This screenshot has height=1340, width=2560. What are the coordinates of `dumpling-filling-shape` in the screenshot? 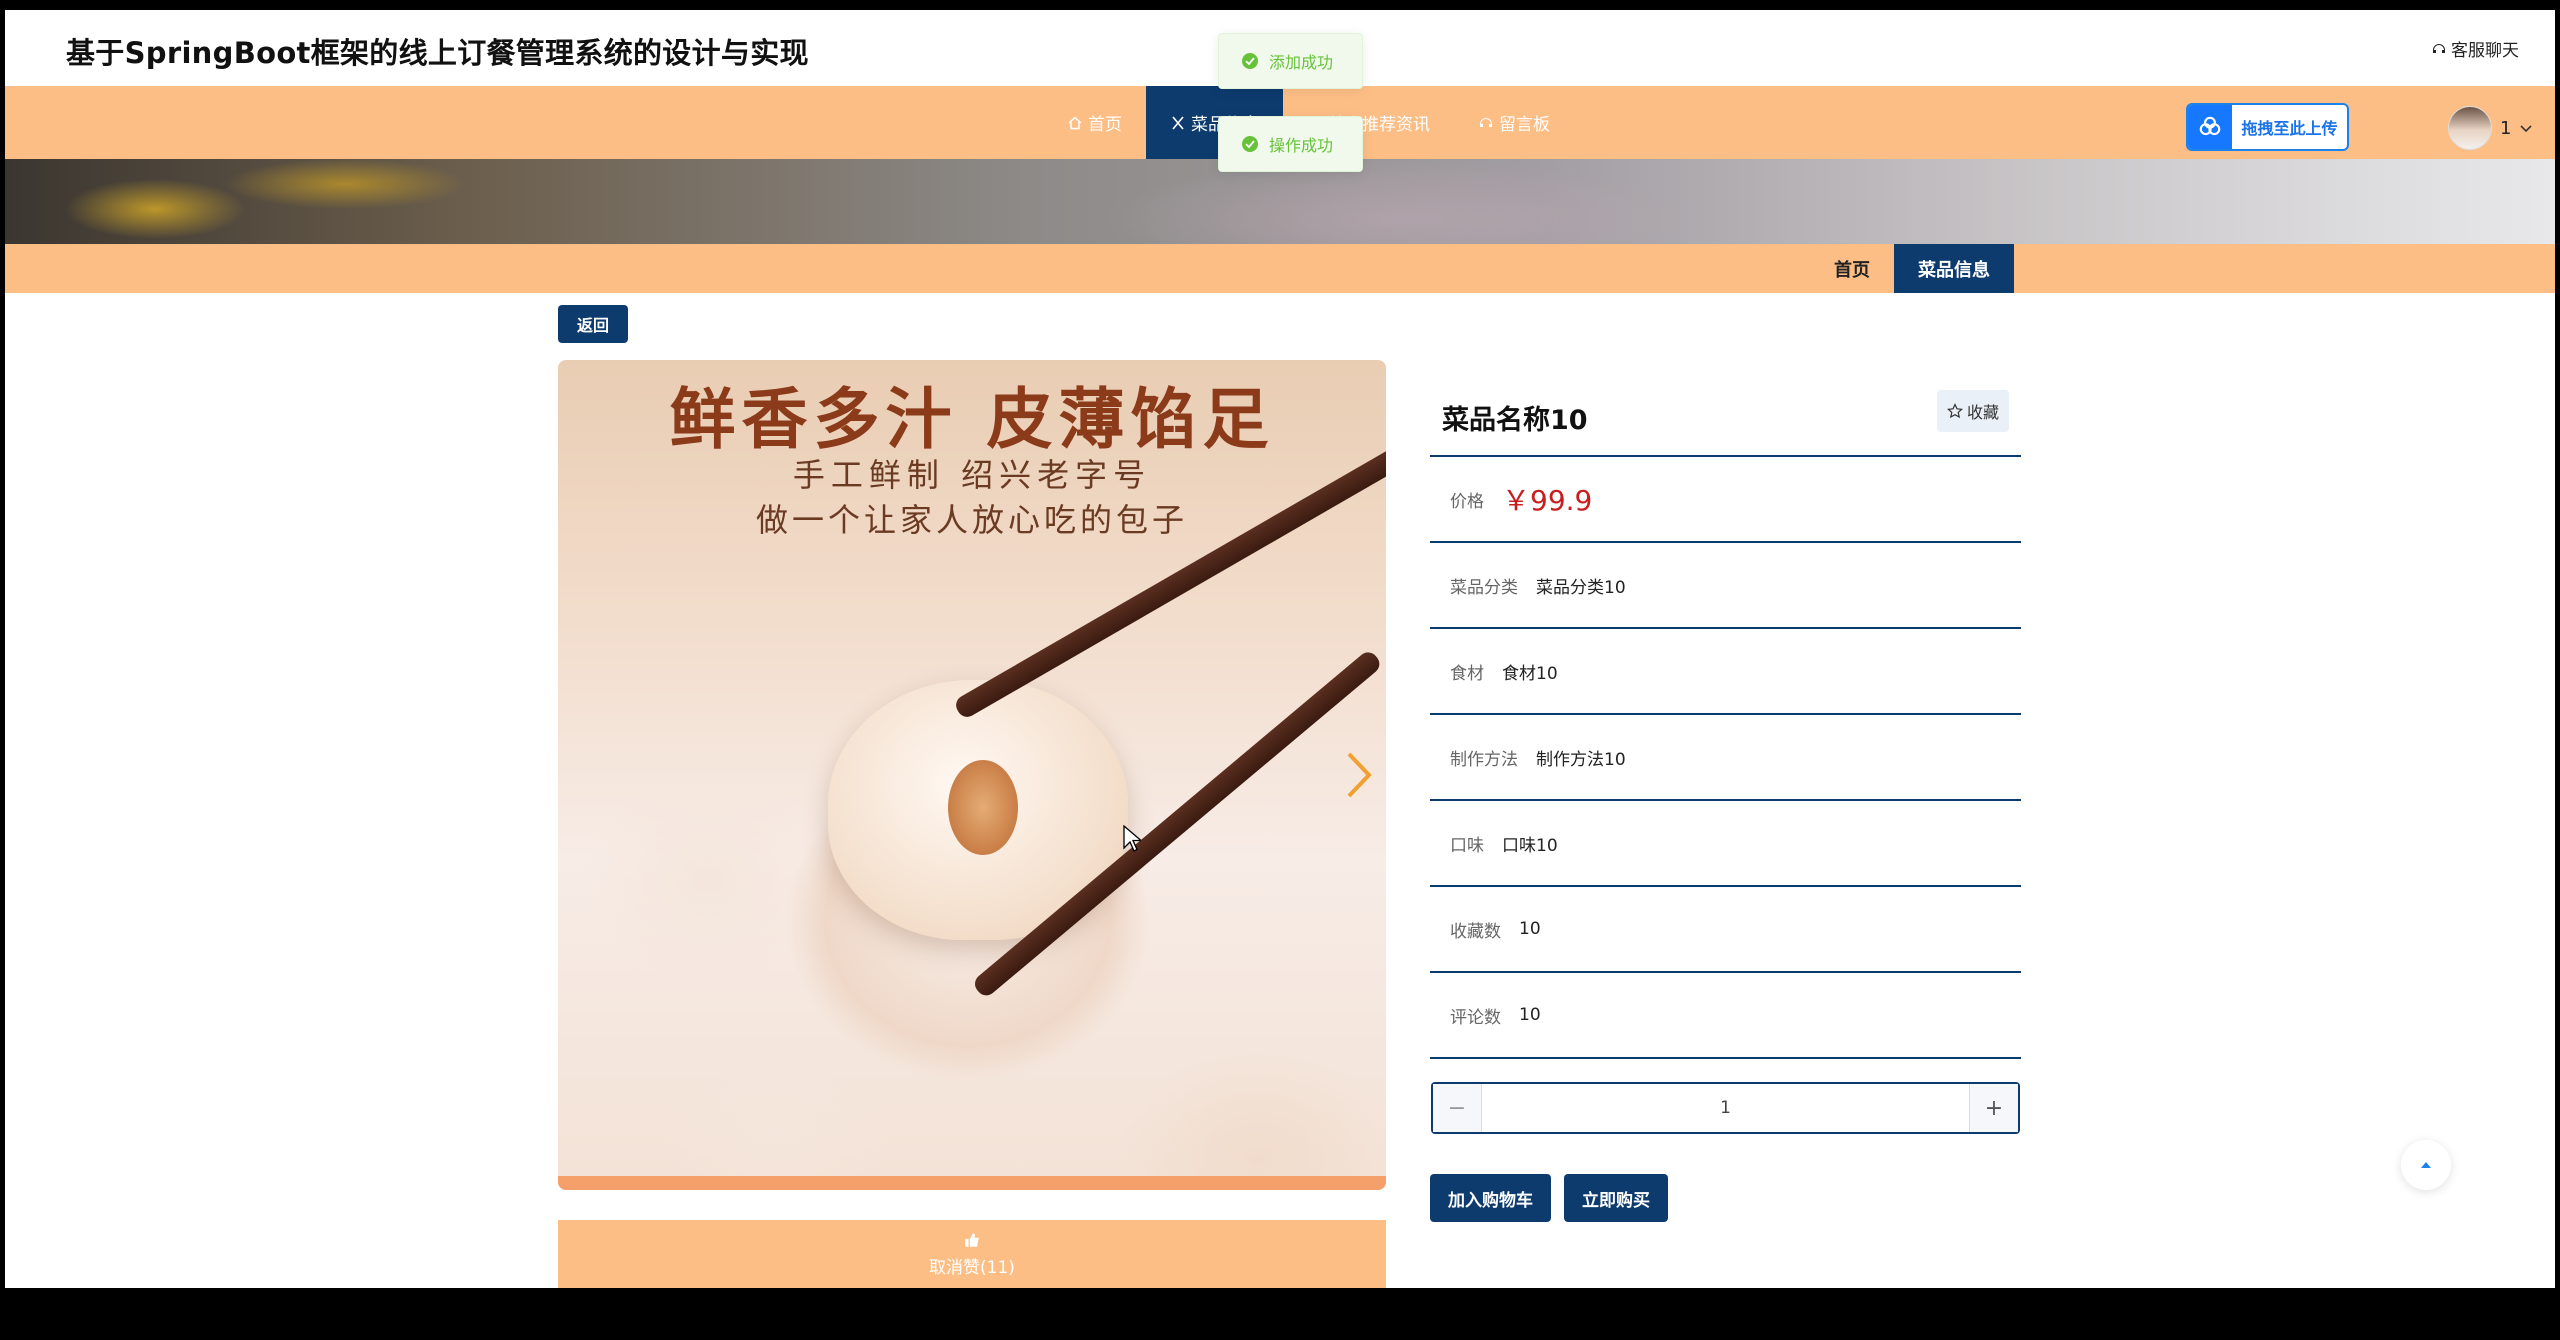 It's located at (983, 807).